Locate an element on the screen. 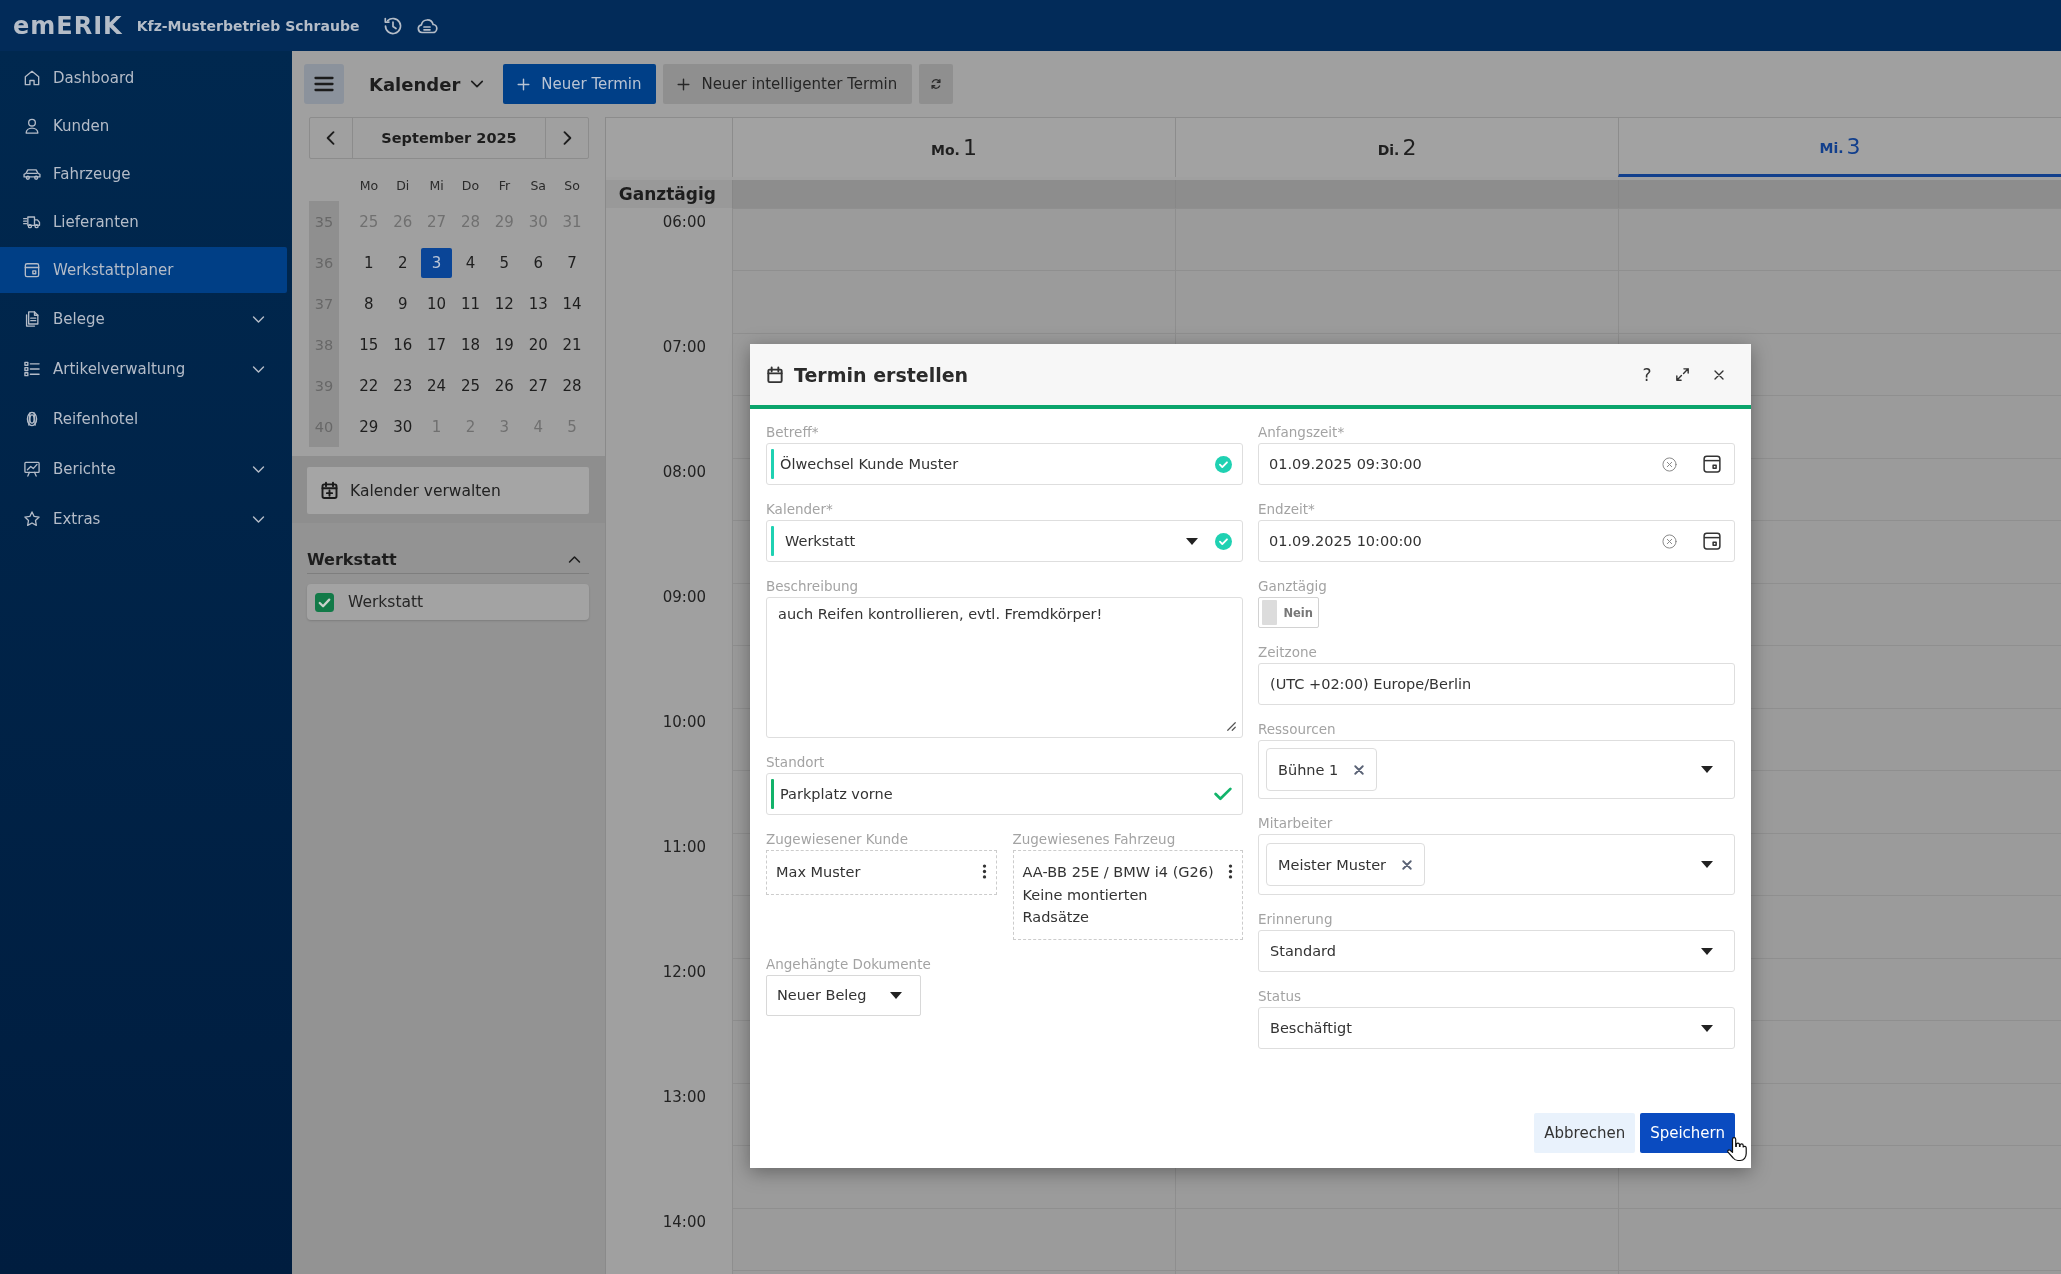 The image size is (2061, 1274). calendar-day: 30 is located at coordinates (403, 426).